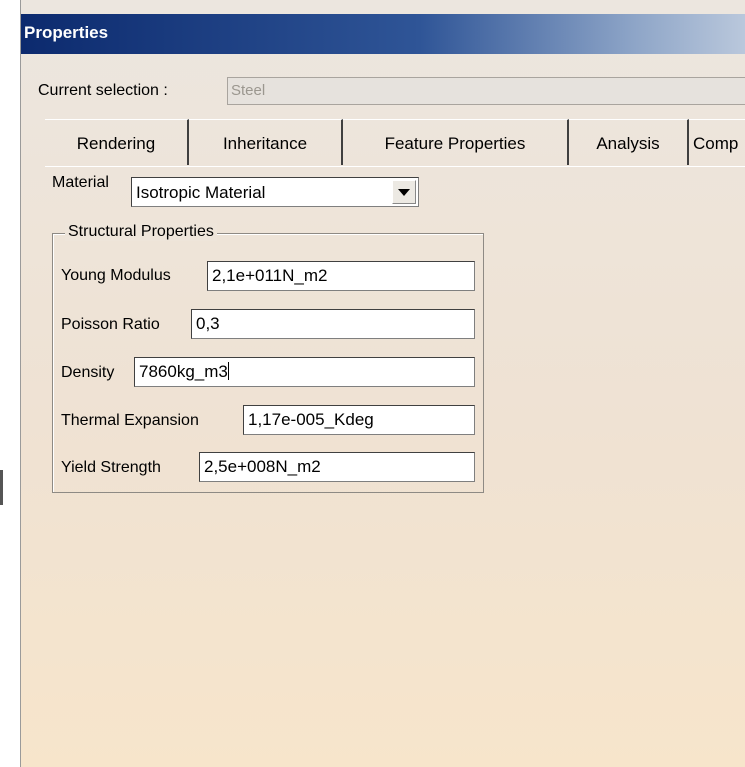 The image size is (745, 767). I want to click on material-dropdown-button, so click(404, 192).